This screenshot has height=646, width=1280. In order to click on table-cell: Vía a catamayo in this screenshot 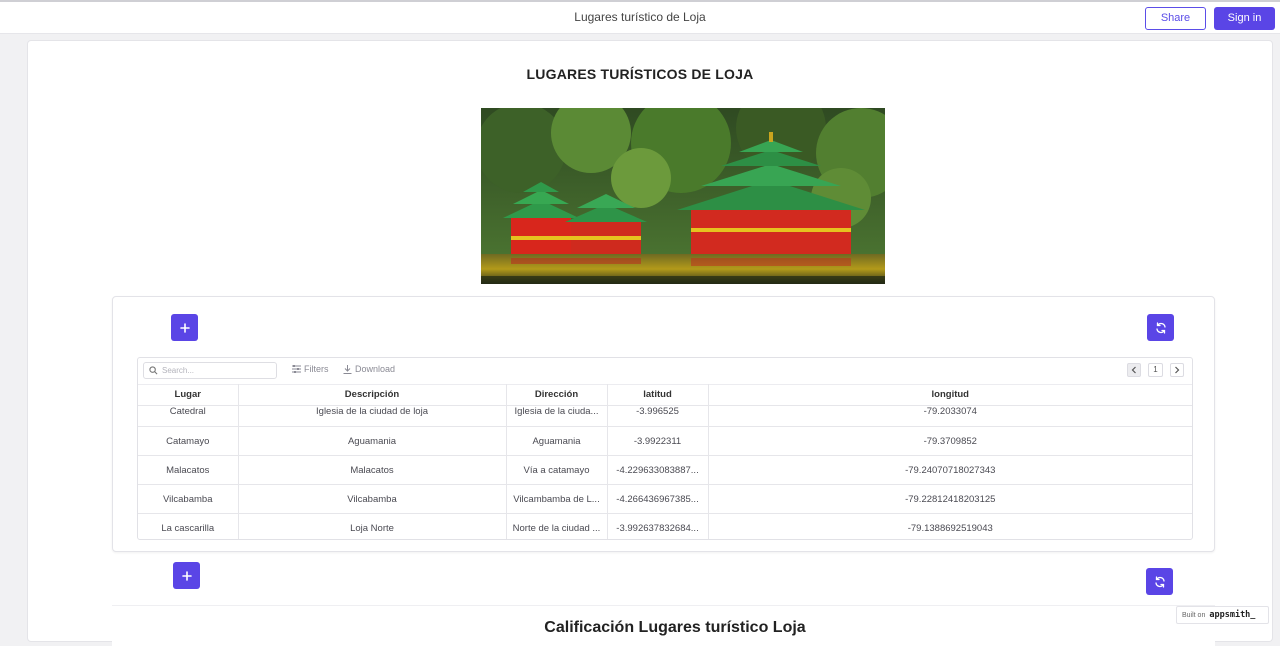, I will do `click(557, 470)`.